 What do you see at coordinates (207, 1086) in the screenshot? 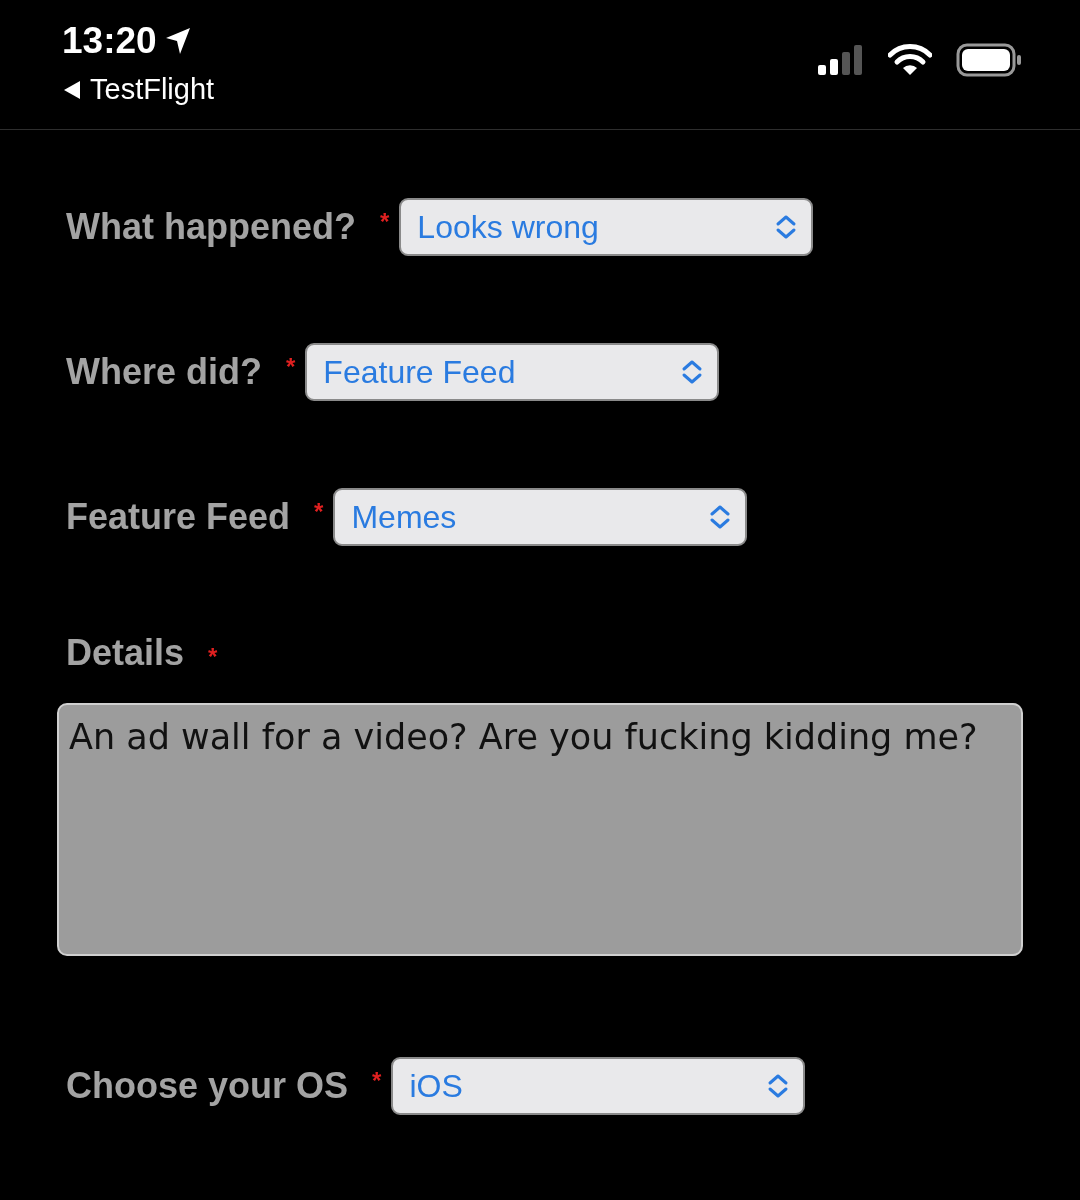
I see `field-label: Choose your OS` at bounding box center [207, 1086].